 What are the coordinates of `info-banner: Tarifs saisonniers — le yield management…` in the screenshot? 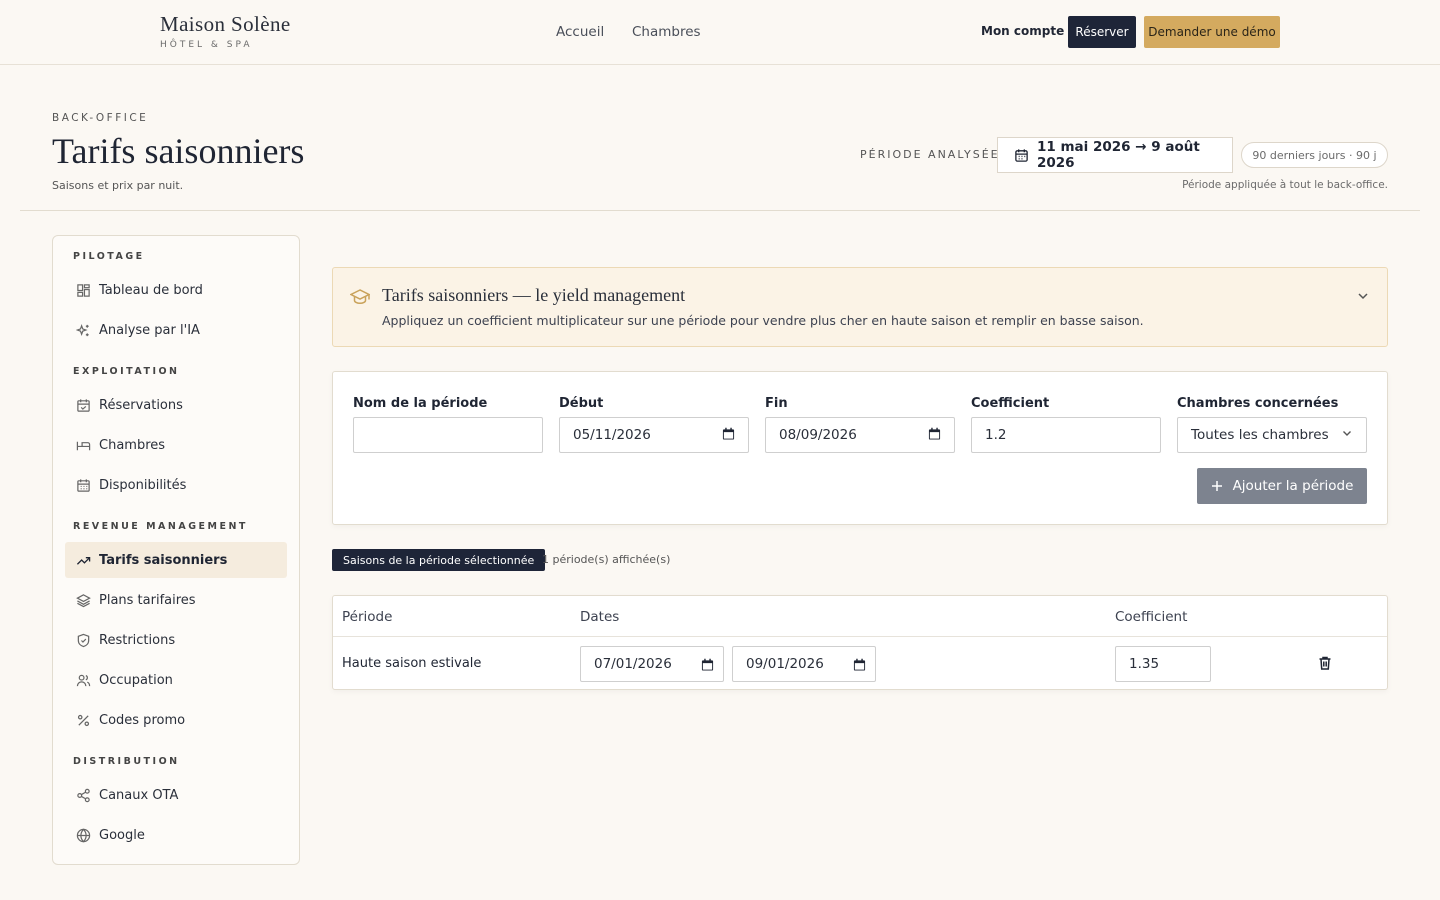 It's located at (860, 307).